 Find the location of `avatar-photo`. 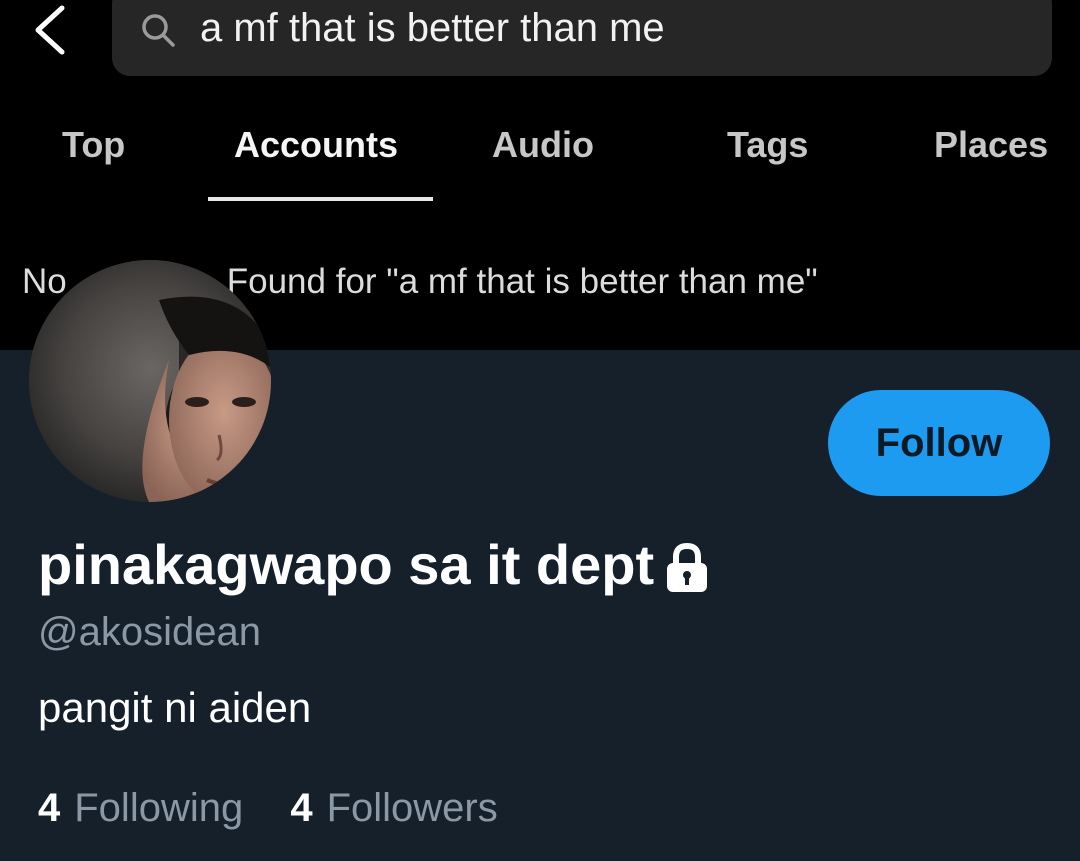

avatar-photo is located at coordinates (150, 381).